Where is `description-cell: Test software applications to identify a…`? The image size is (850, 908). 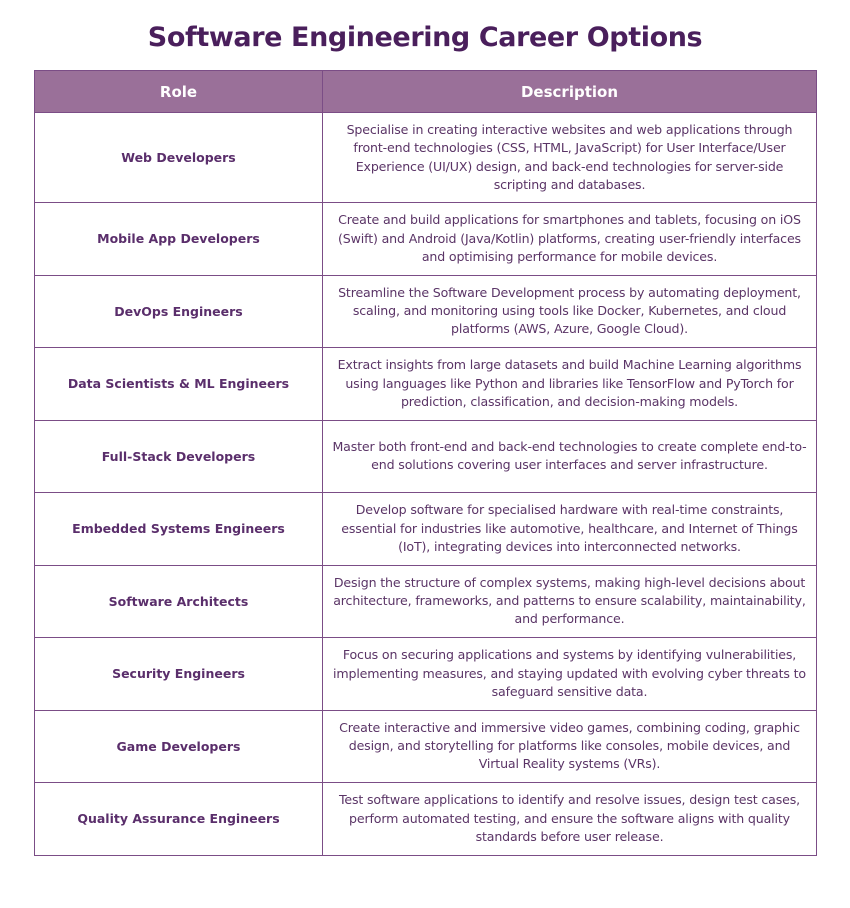 description-cell: Test software applications to identify a… is located at coordinates (569, 819).